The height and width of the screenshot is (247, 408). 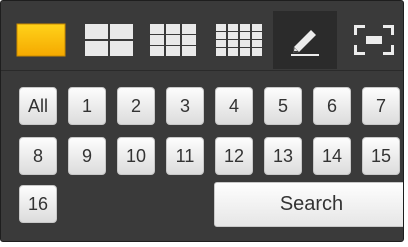 What do you see at coordinates (185, 106) in the screenshot?
I see `channel-3-button: 3` at bounding box center [185, 106].